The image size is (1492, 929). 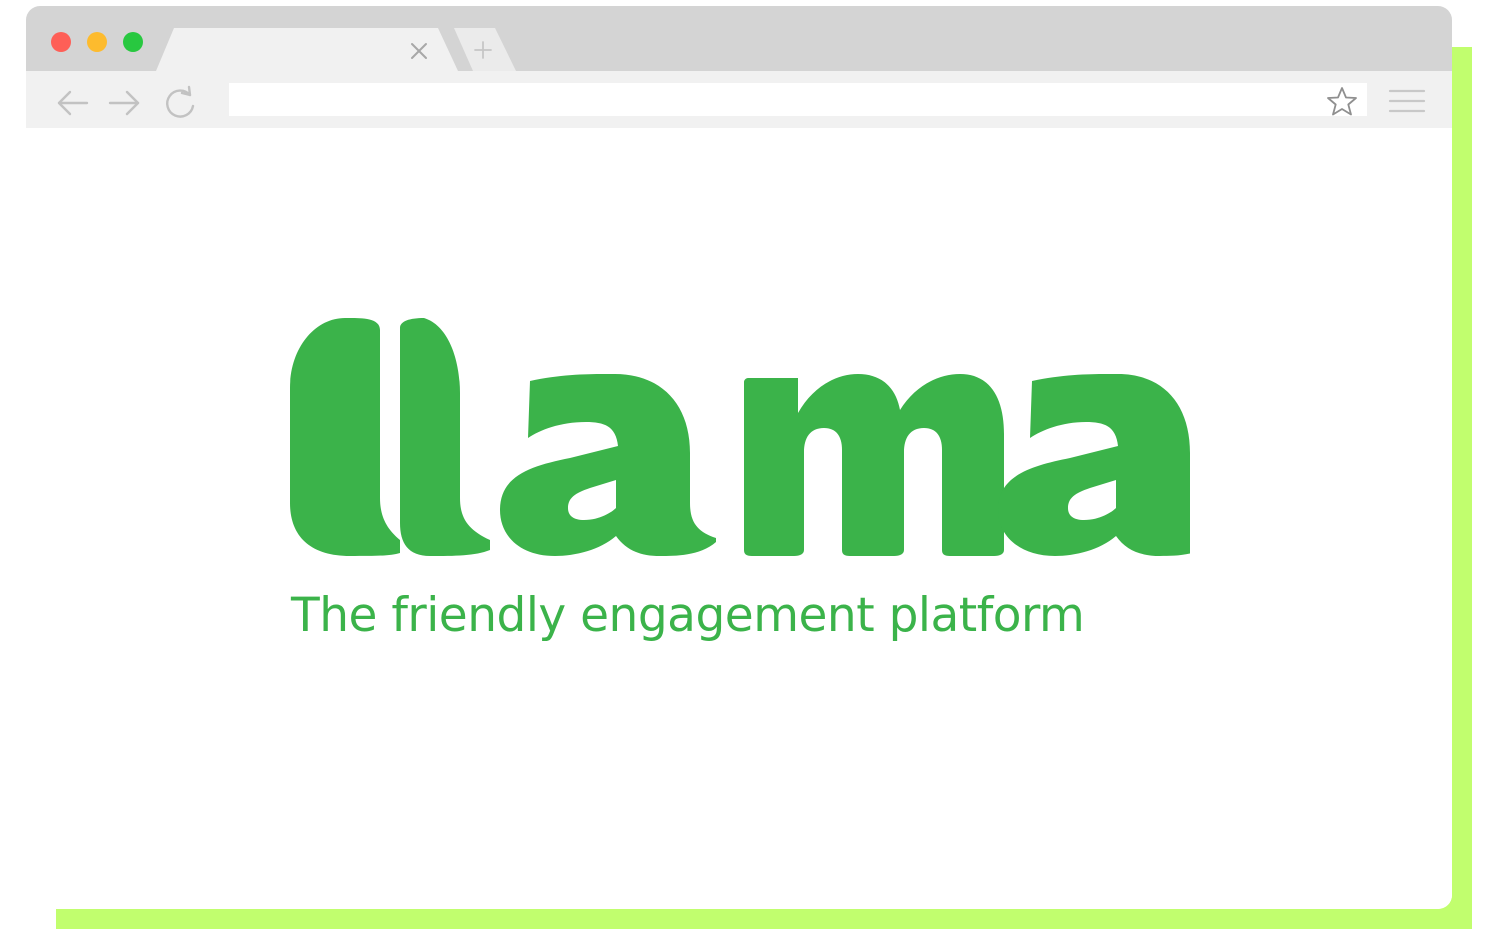 I want to click on arrow-left-icon, so click(x=73, y=103).